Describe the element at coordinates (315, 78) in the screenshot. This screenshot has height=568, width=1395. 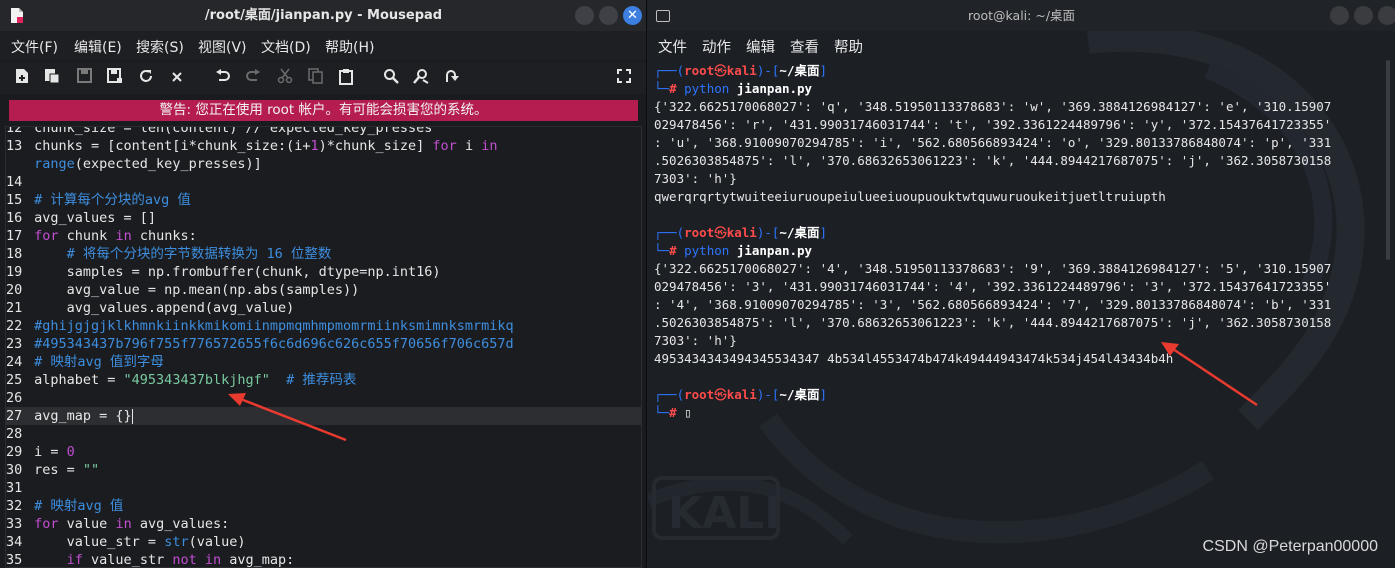
I see `copy-icon` at that location.